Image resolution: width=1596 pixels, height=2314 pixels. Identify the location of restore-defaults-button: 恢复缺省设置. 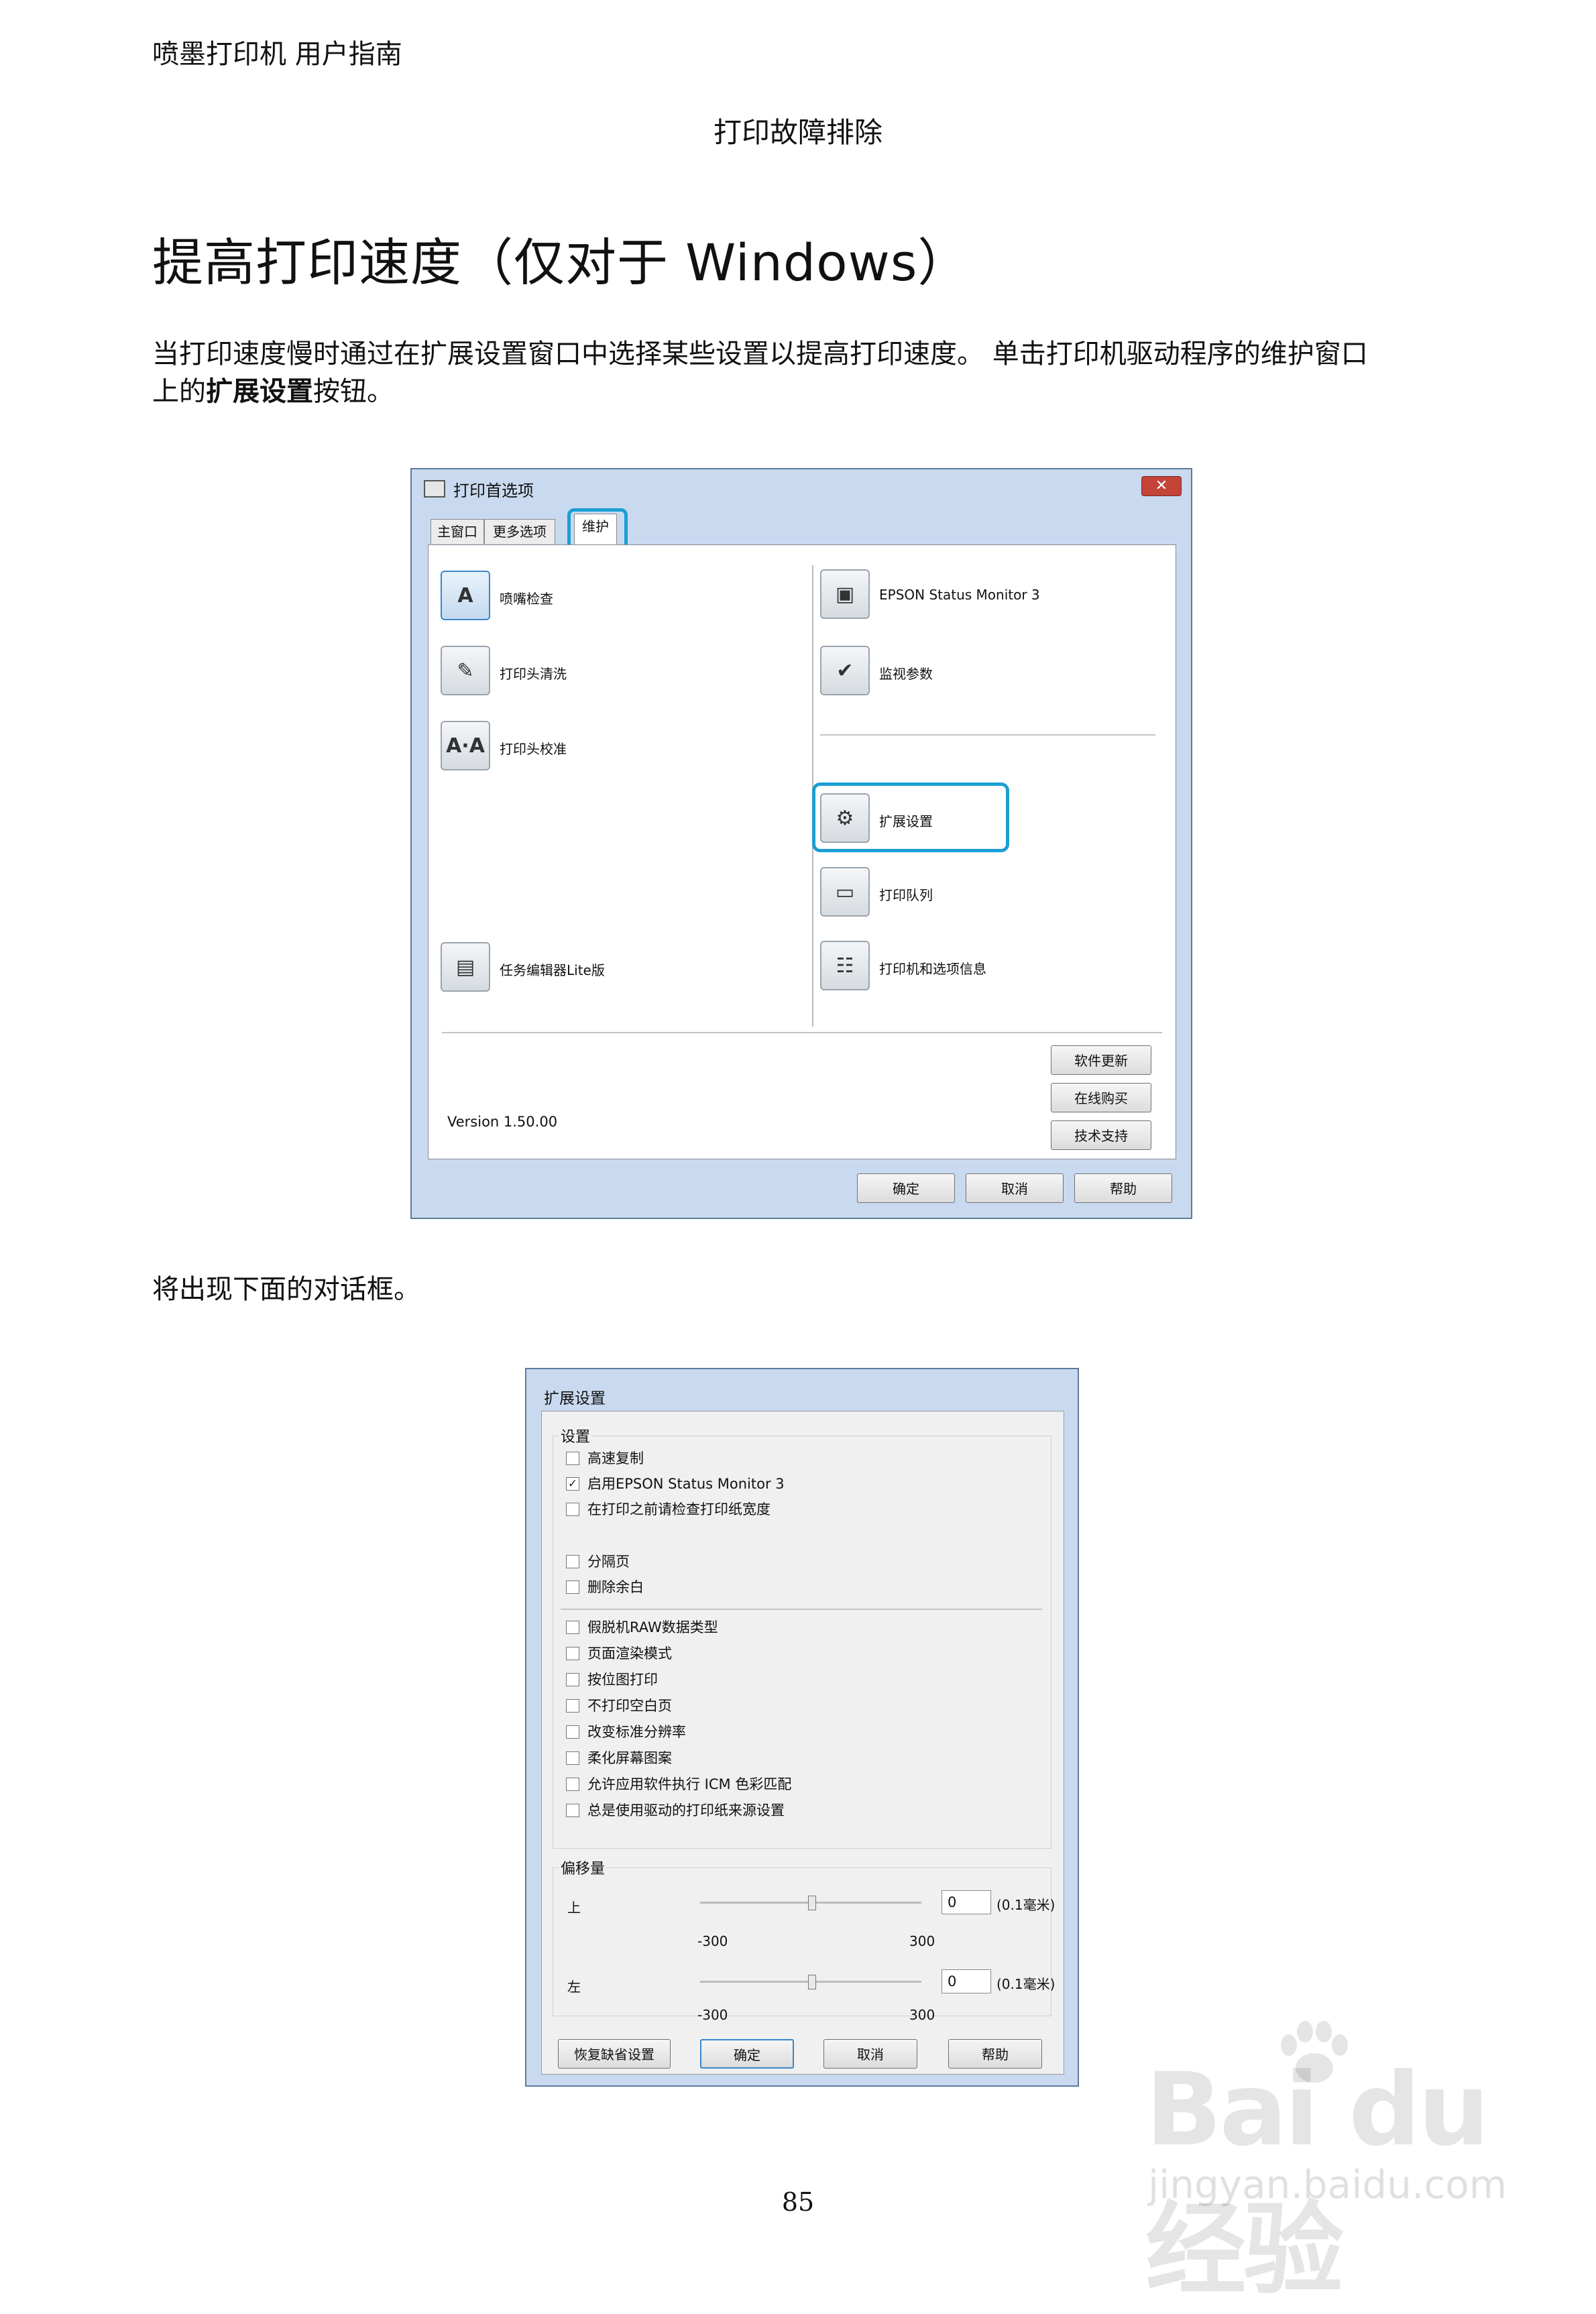
(614, 2054).